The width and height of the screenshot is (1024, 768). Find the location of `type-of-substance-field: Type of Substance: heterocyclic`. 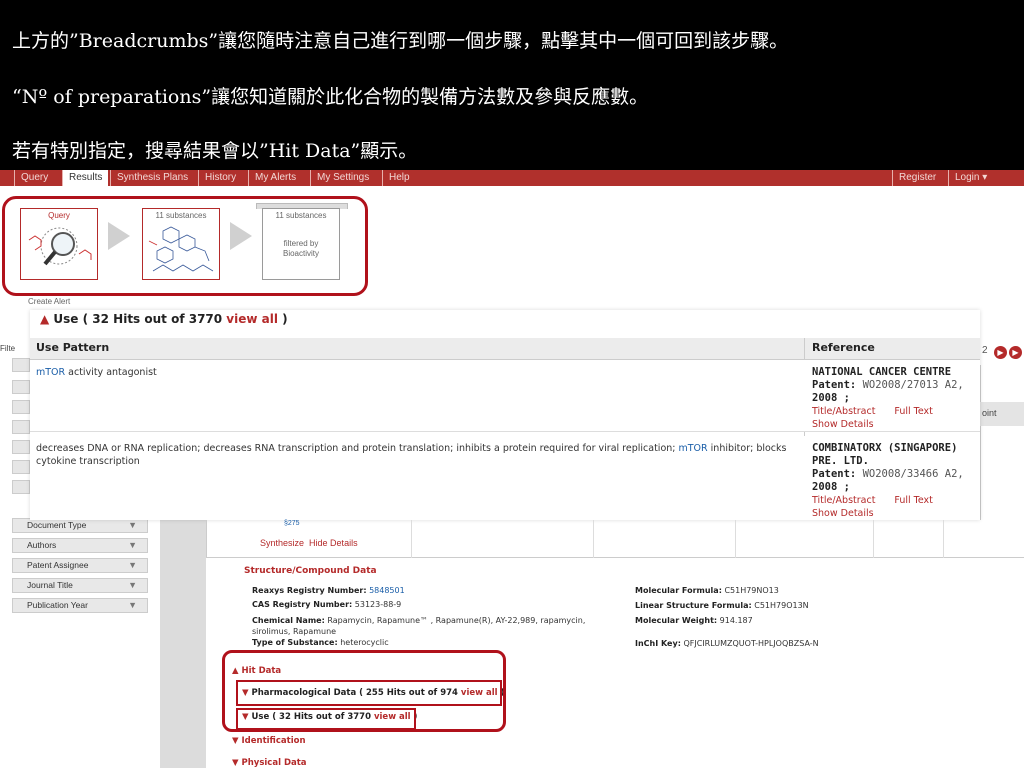

type-of-substance-field: Type of Substance: heterocyclic is located at coordinates (320, 642).